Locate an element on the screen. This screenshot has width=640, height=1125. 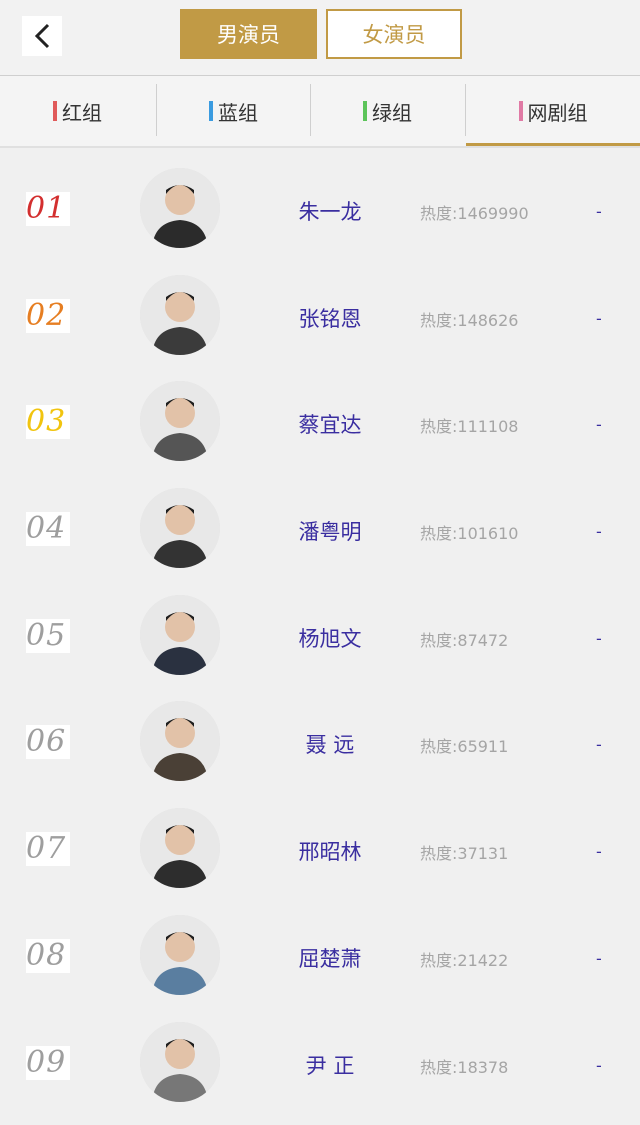
tab-blue-group: 蓝组 is located at coordinates (233, 111).